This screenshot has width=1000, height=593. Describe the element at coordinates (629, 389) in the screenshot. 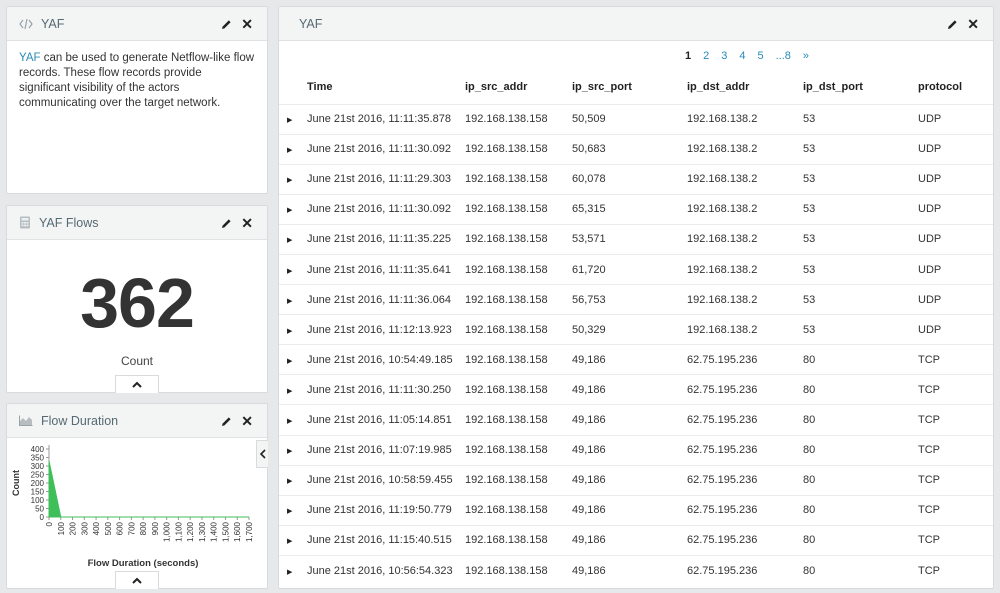

I see `cell-ip-src-port: 49,186` at that location.